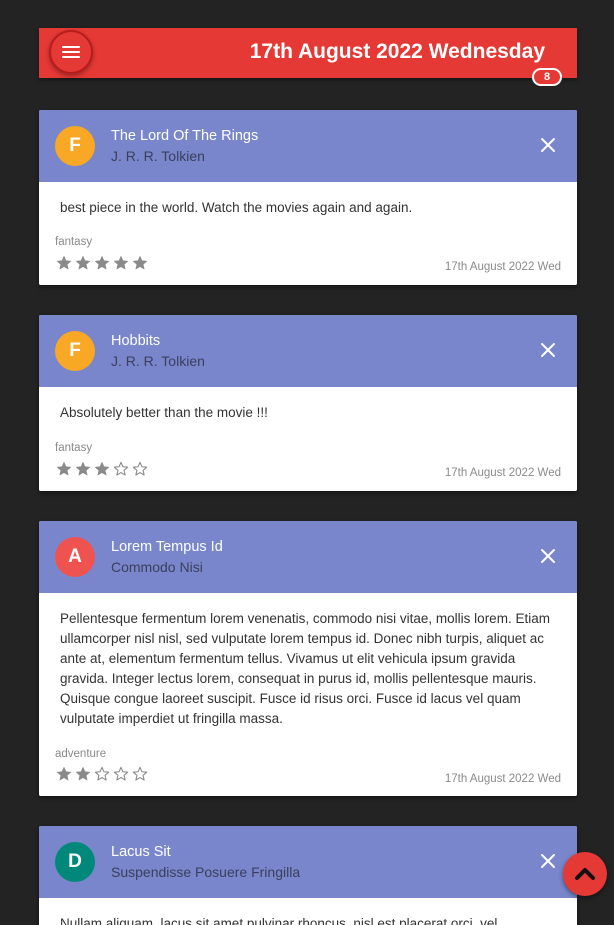  I want to click on book-author: Commodo Nisi, so click(157, 567).